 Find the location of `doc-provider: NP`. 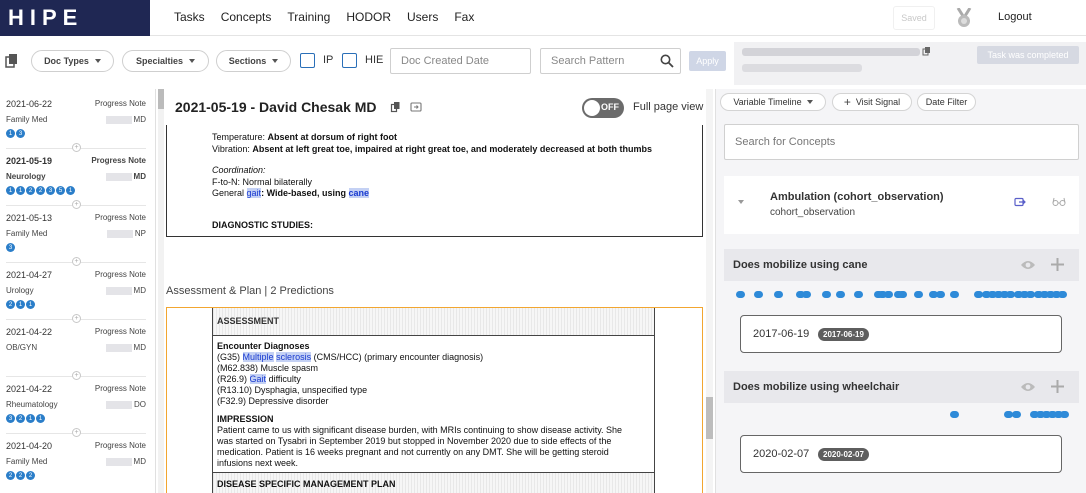

doc-provider: NP is located at coordinates (126, 233).